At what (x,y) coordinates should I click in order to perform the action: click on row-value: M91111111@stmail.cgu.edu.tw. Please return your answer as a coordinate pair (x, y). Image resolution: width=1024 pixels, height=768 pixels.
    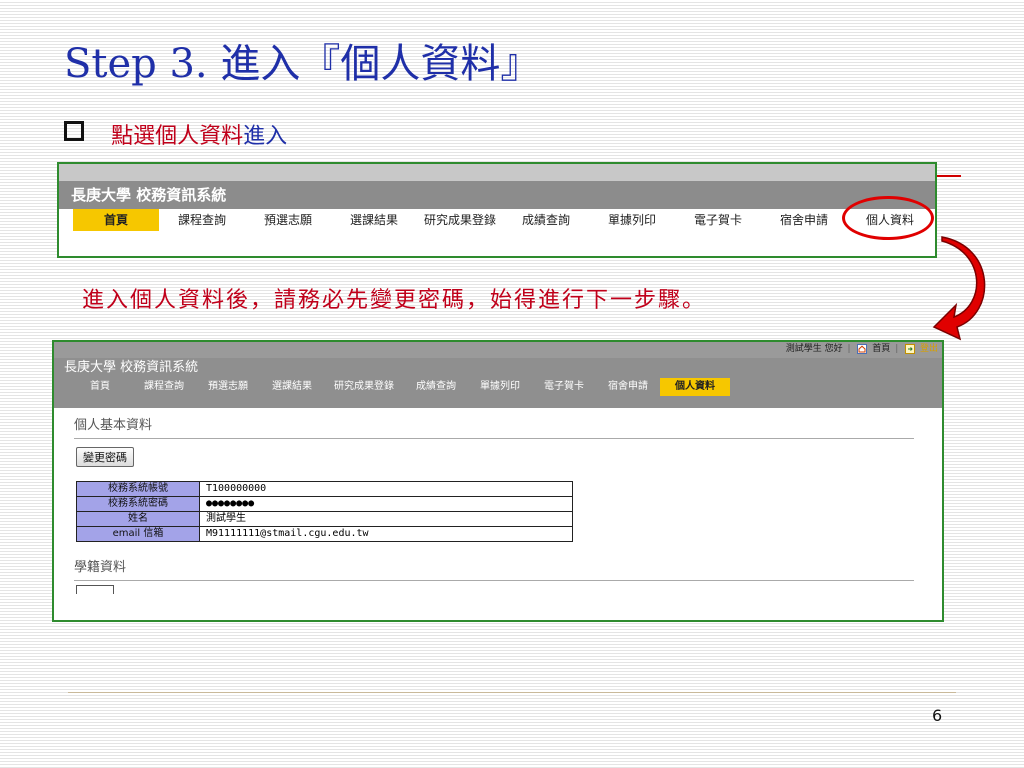
    Looking at the image, I should click on (386, 534).